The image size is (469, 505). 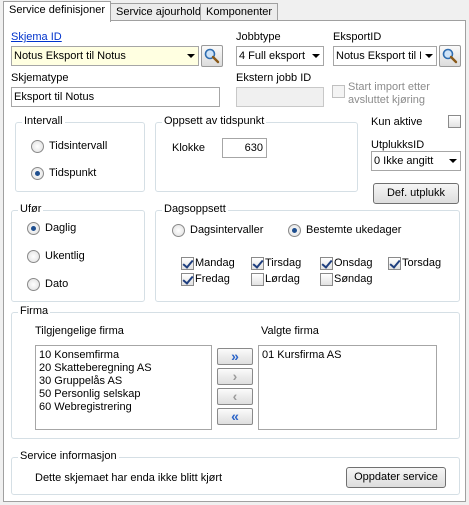 I want to click on skjema-id-combo: Notus Eksport til Notus, so click(x=105, y=56).